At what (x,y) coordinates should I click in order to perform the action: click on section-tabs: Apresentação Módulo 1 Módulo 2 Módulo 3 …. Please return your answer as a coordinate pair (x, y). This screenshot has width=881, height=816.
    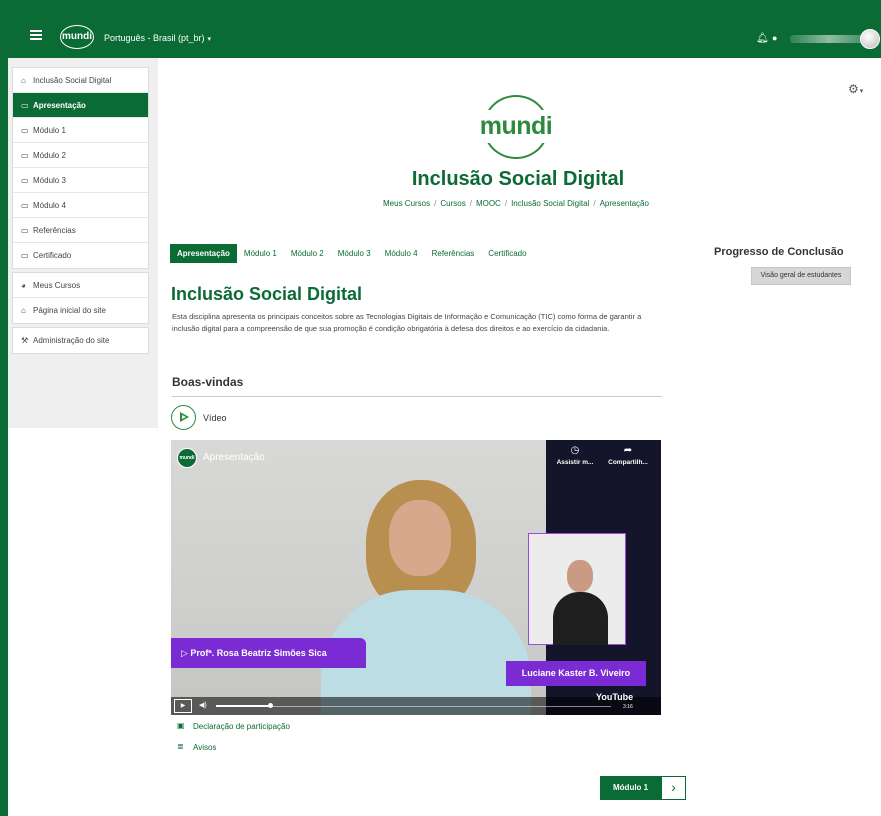
    Looking at the image, I should click on (352, 253).